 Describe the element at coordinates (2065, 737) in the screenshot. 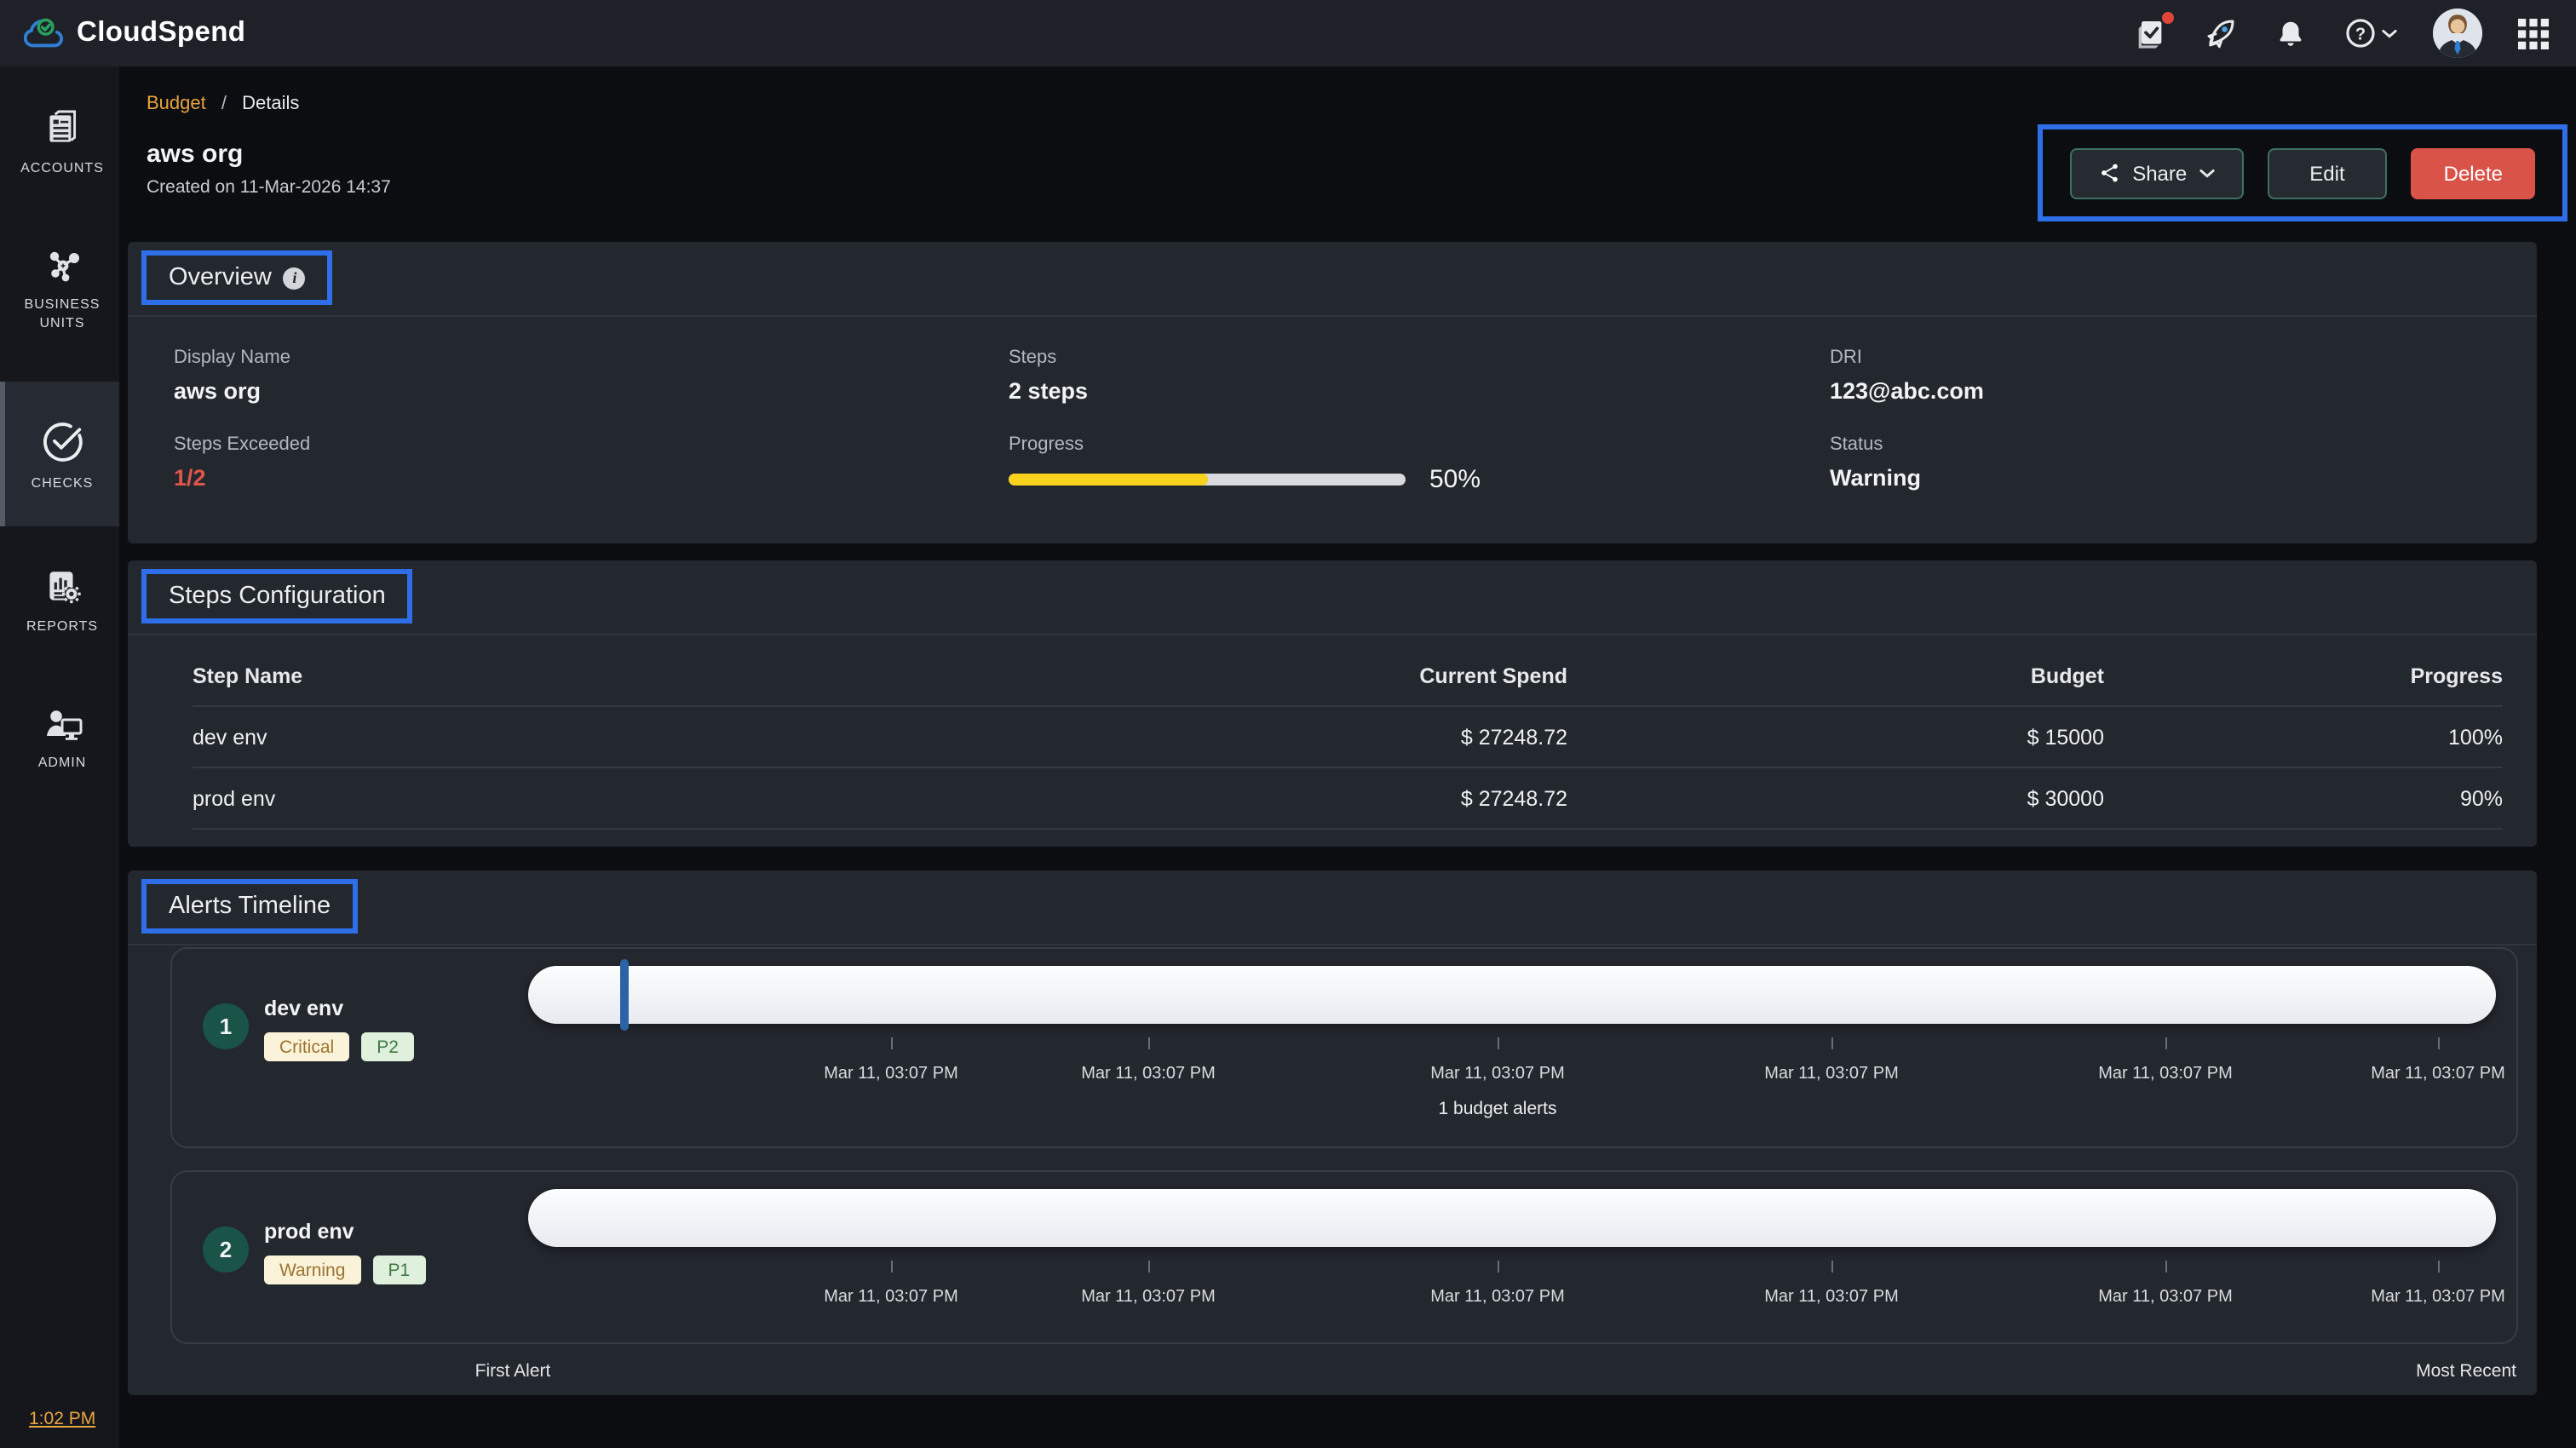

I see `cell-budget: $ 15000` at that location.